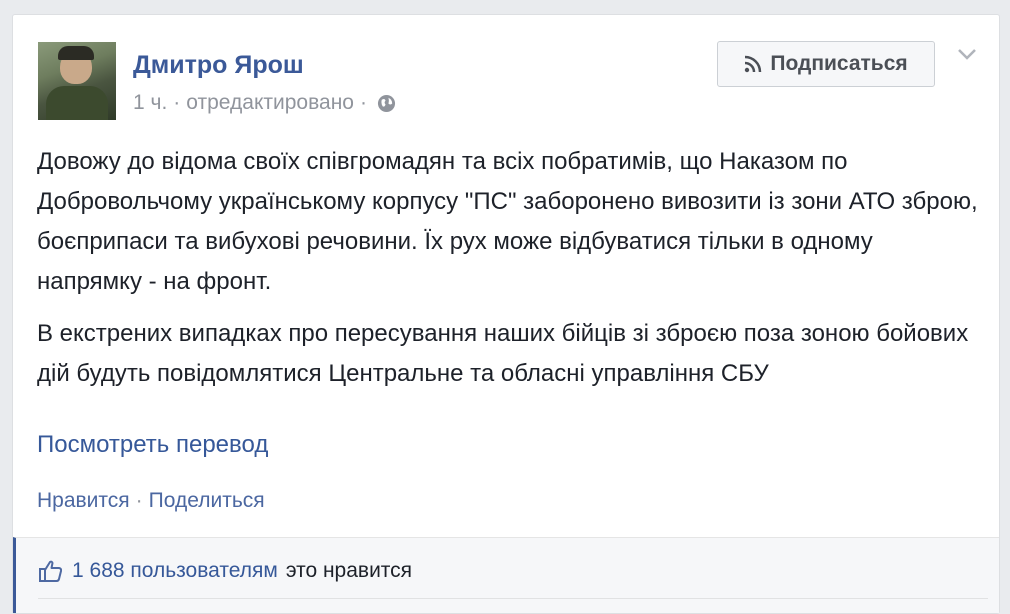 This screenshot has height=614, width=1010. I want to click on see-translation-link: Посмотреть перевод, so click(152, 445).